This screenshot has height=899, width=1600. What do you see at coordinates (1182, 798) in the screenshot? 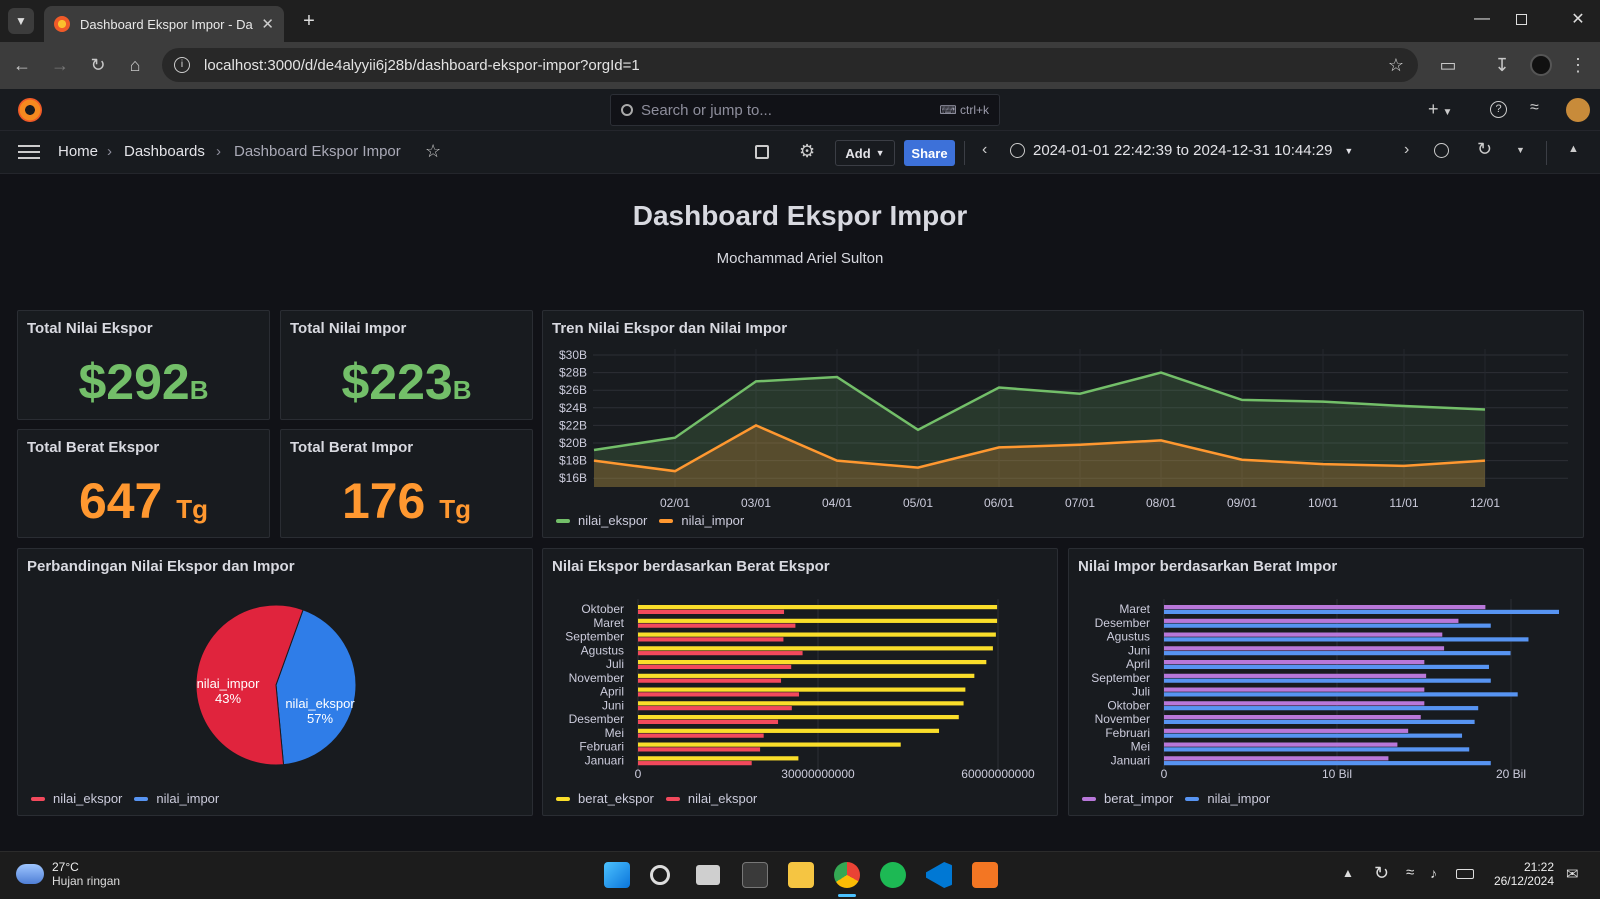
I see `bar-impor-legend: berat_impor nilai_impor` at bounding box center [1182, 798].